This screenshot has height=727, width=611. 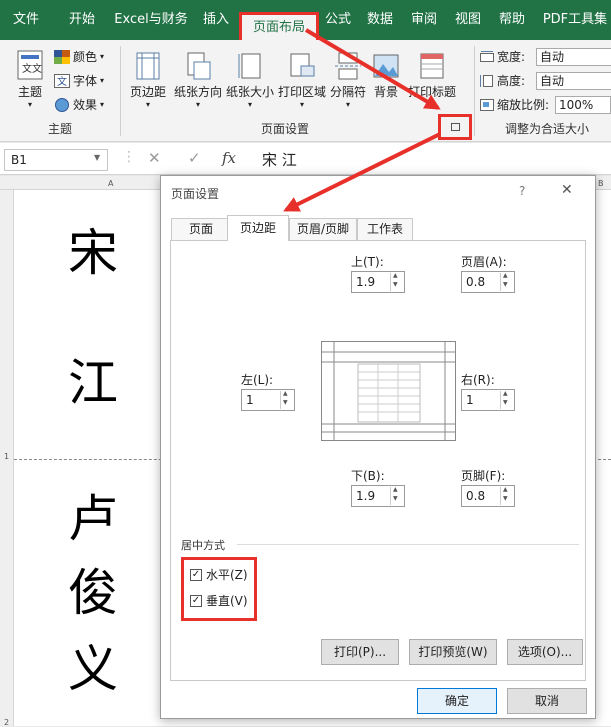 I want to click on scale-icon, so click(x=487, y=104).